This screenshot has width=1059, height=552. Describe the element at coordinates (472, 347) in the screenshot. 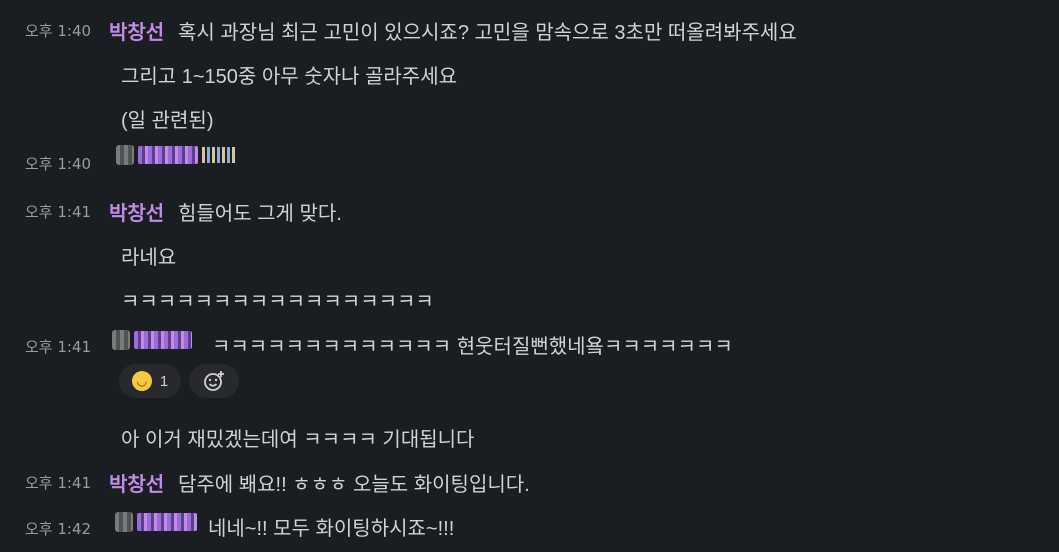

I see `message-text: ㅋㅋㅋㅋㅋㅋㅋㅋㅋㅋㅋㅋㅋ 현웃터질뻔했네욬ㅋㅋㅋㅋㅋㅋㅋ` at that location.